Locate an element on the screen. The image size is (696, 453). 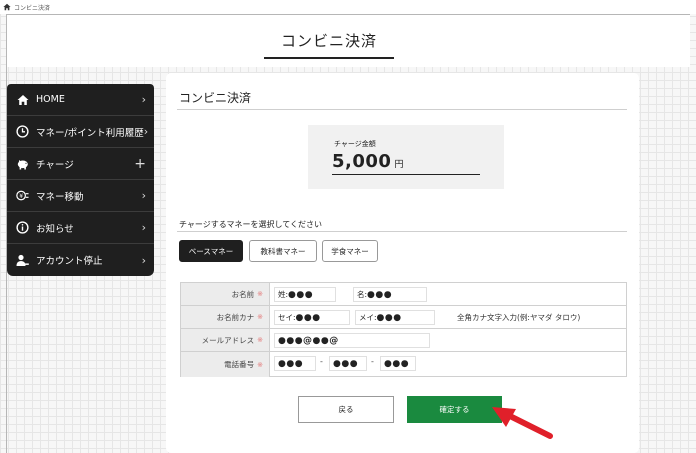
sidebar-item-notices: お知らせ › is located at coordinates (80, 228).